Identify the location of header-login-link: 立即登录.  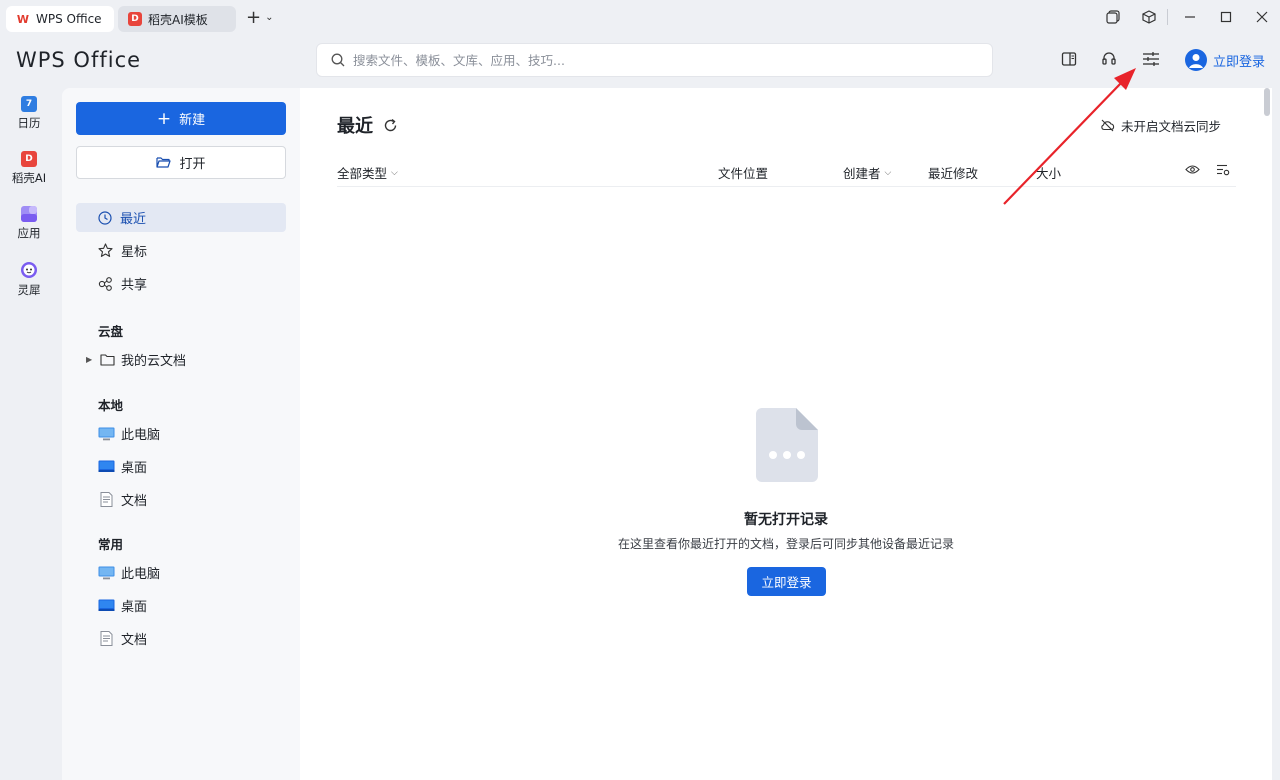
(1225, 60).